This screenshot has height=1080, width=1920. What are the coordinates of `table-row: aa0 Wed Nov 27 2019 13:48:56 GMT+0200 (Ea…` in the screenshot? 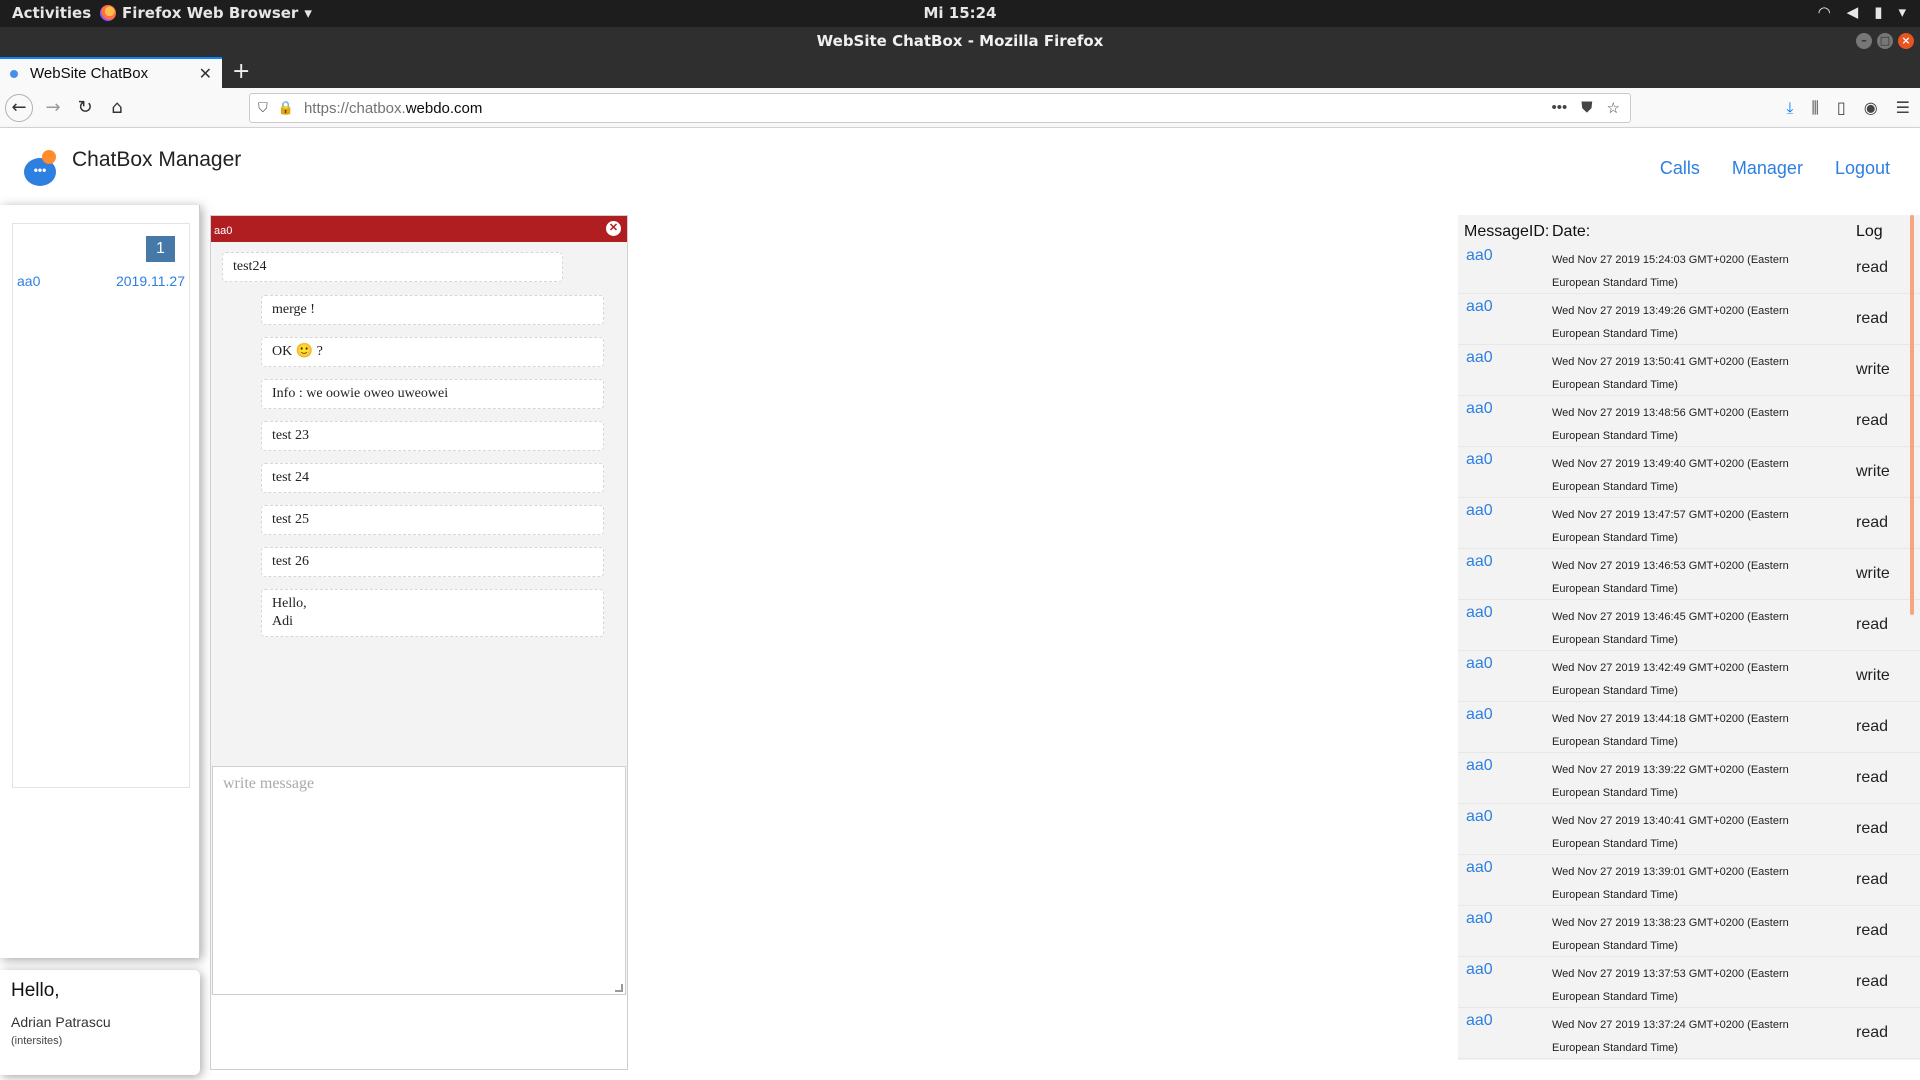 It's located at (1689, 421).